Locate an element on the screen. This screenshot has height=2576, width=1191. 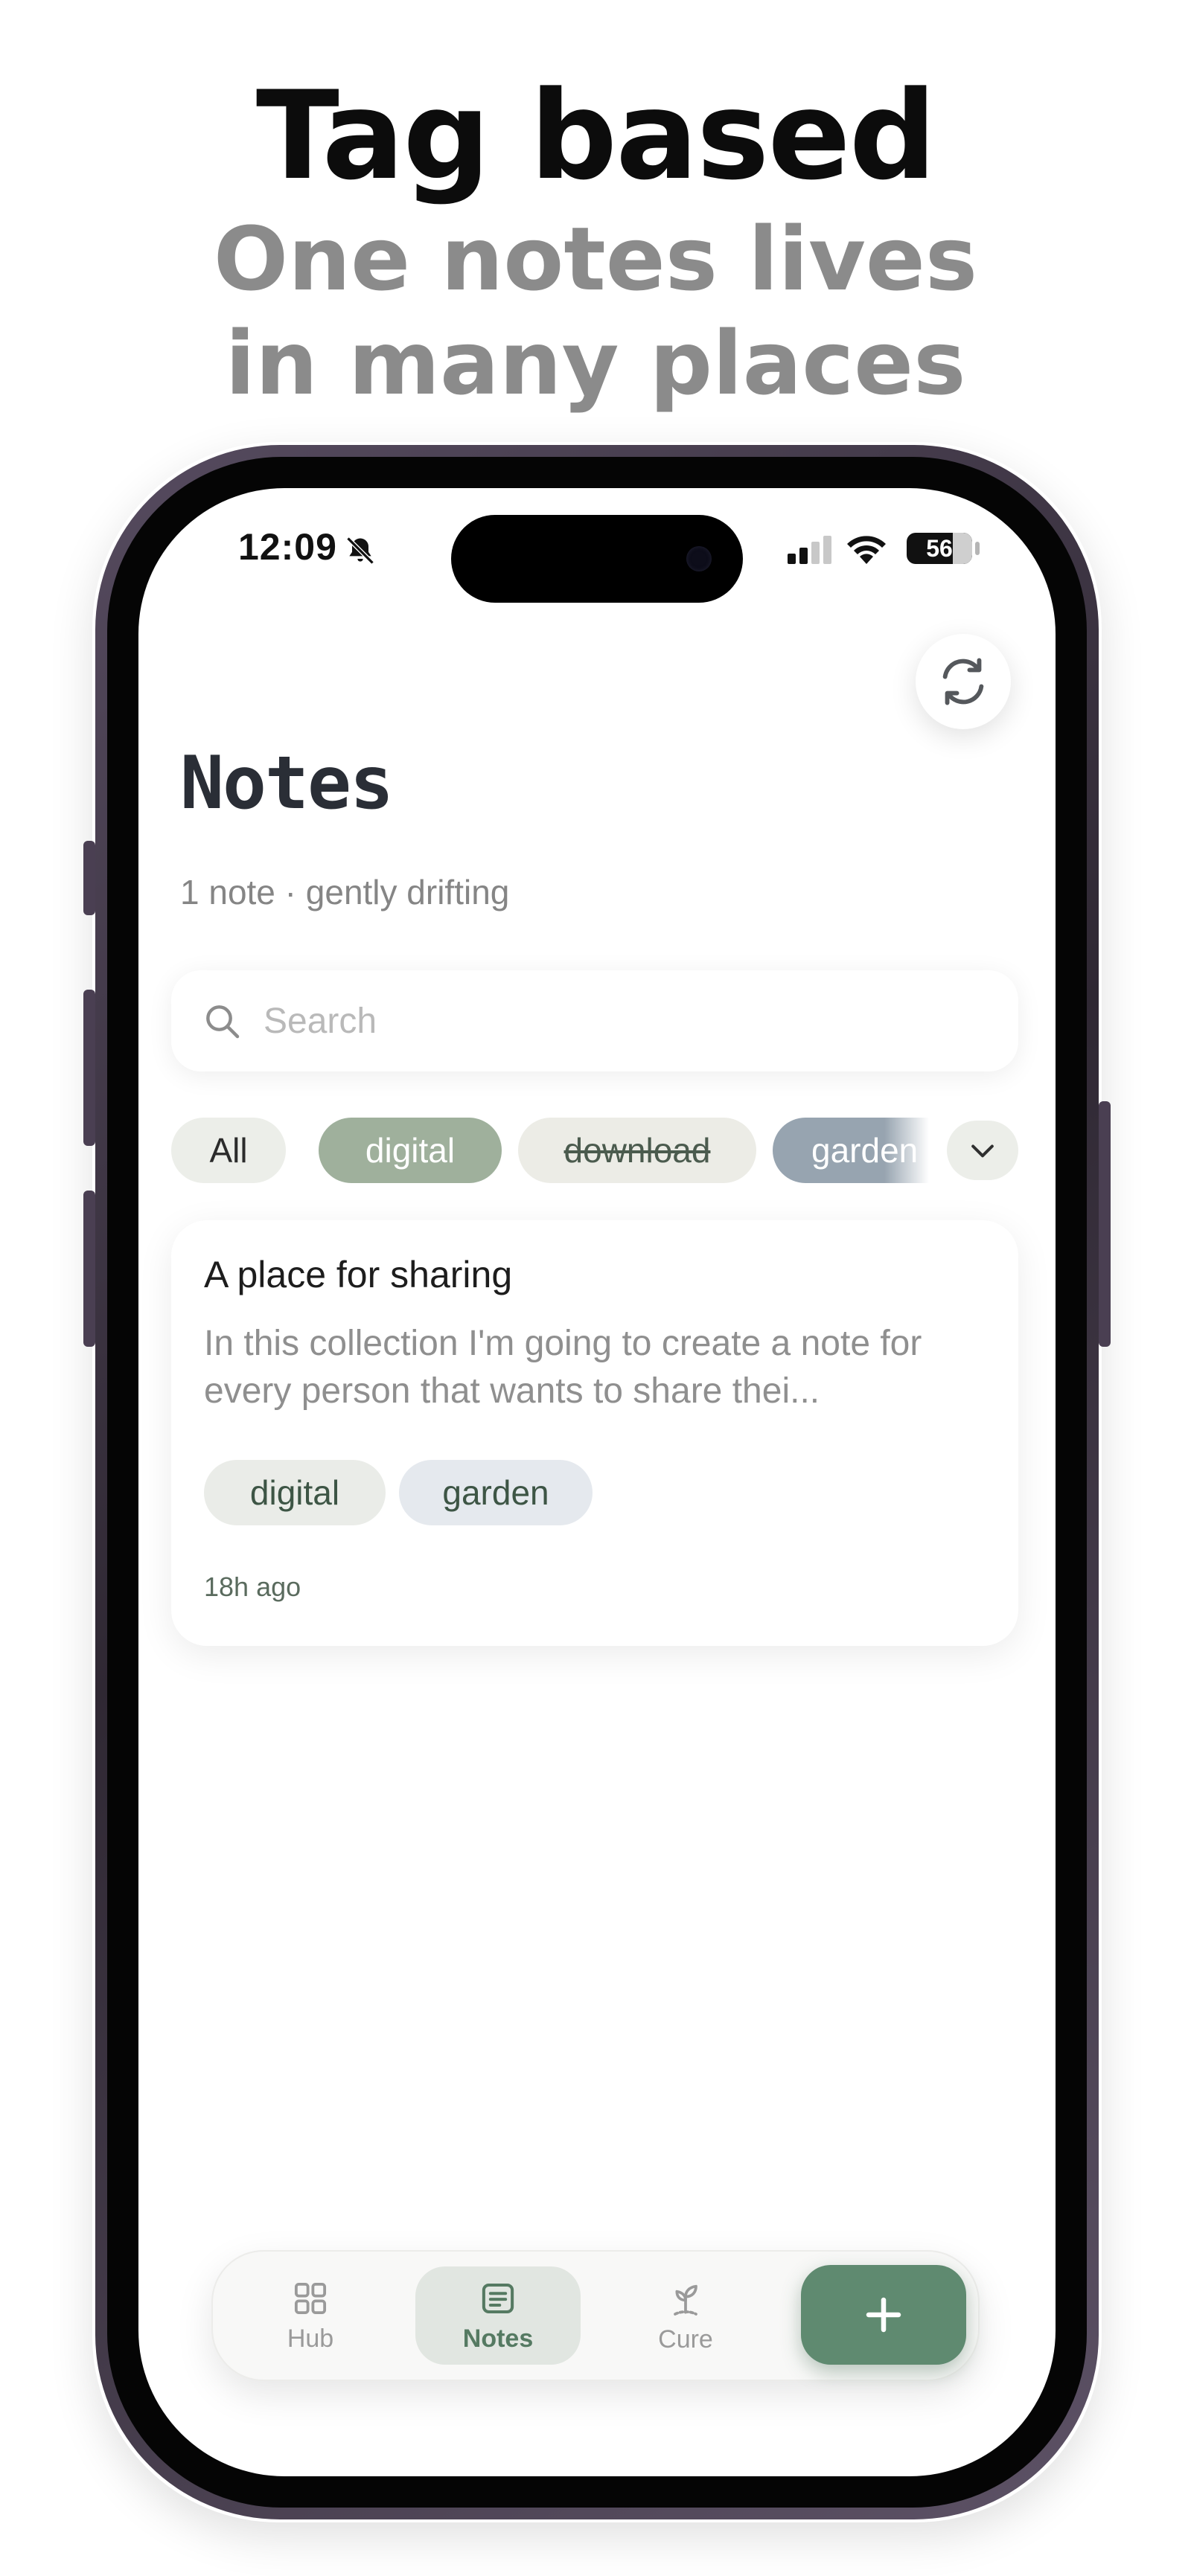
camera-lens is located at coordinates (699, 558).